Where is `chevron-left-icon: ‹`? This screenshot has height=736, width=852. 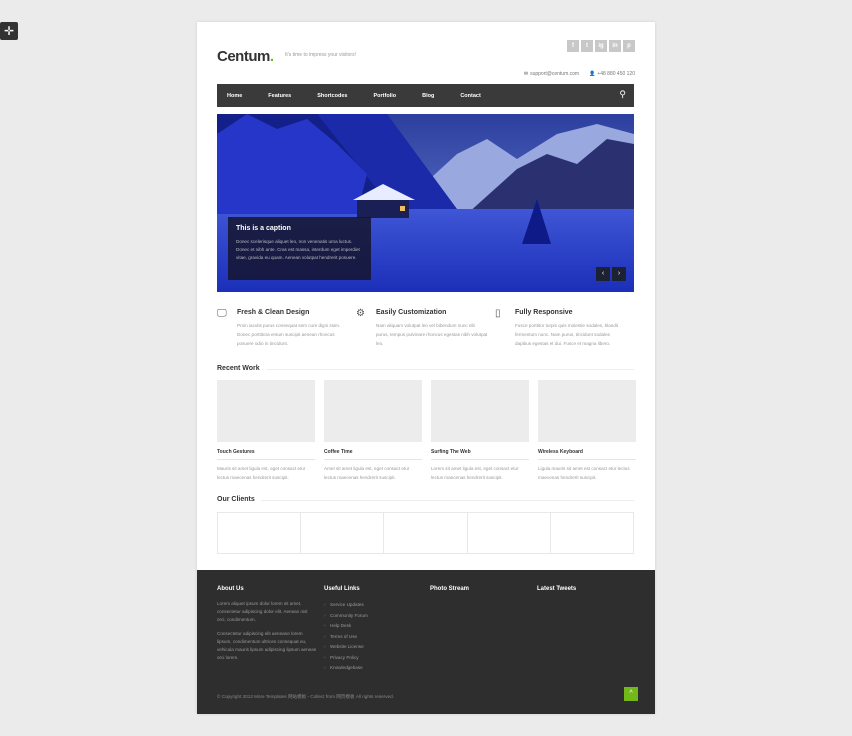
chevron-left-icon: ‹ is located at coordinates (603, 274).